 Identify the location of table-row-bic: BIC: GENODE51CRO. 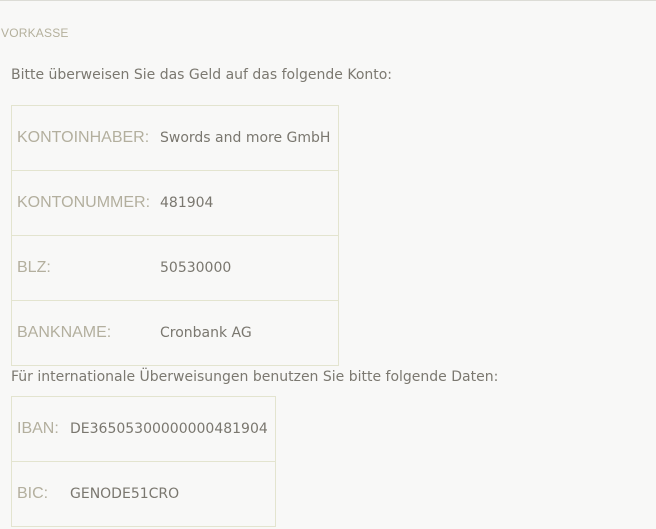
(144, 494).